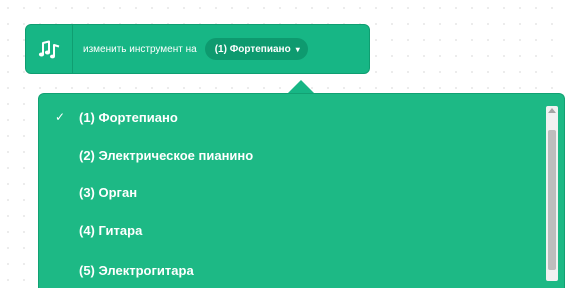 The width and height of the screenshot is (565, 288). Describe the element at coordinates (197, 49) in the screenshot. I see `set-instrument-block: изменить инструмент на (1) Фортепиано ▾` at that location.